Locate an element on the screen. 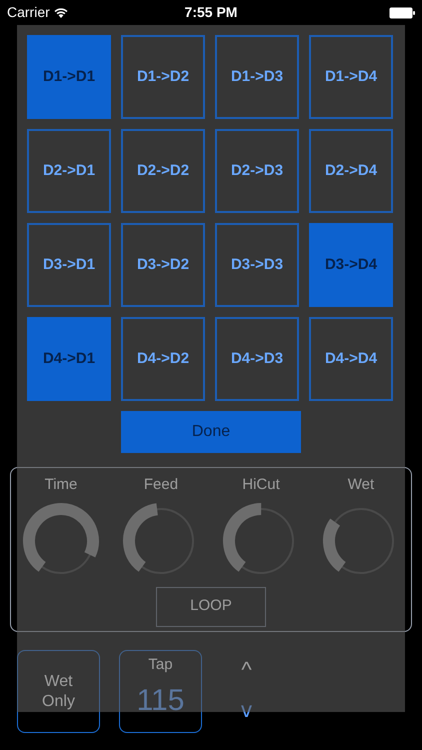  routing-cell: D3->D4 is located at coordinates (351, 265).